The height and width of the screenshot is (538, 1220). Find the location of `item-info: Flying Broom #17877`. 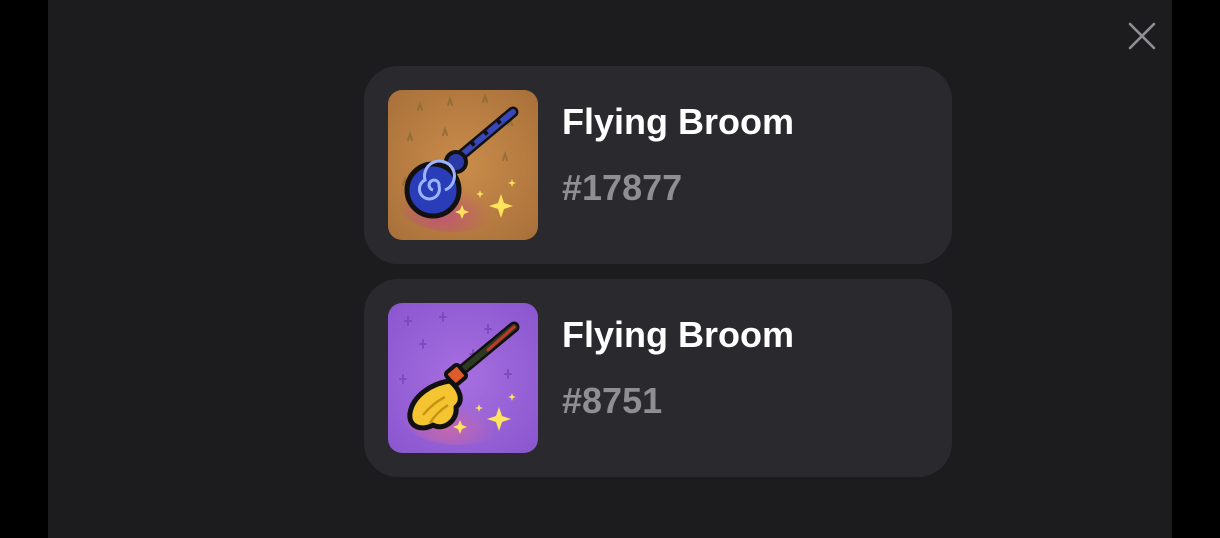

item-info: Flying Broom #17877 is located at coordinates (678, 165).